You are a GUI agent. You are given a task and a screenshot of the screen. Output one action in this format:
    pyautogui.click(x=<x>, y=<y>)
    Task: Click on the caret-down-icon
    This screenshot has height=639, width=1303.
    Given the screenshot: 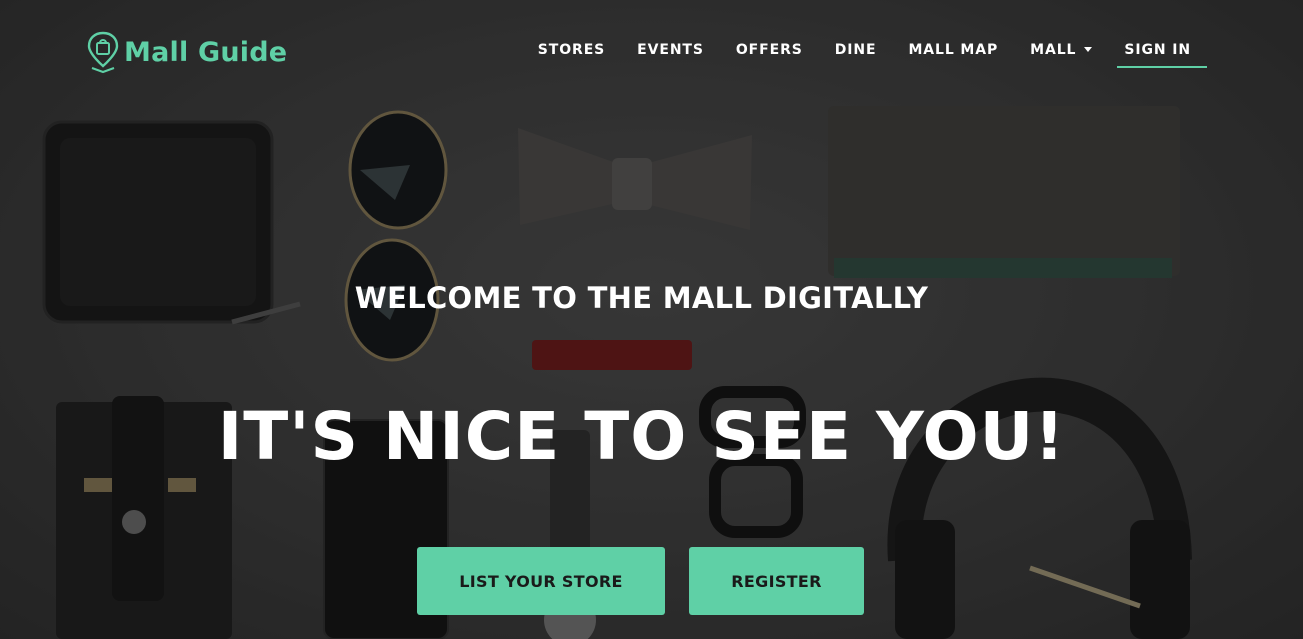 What is the action you would take?
    pyautogui.click(x=1088, y=49)
    